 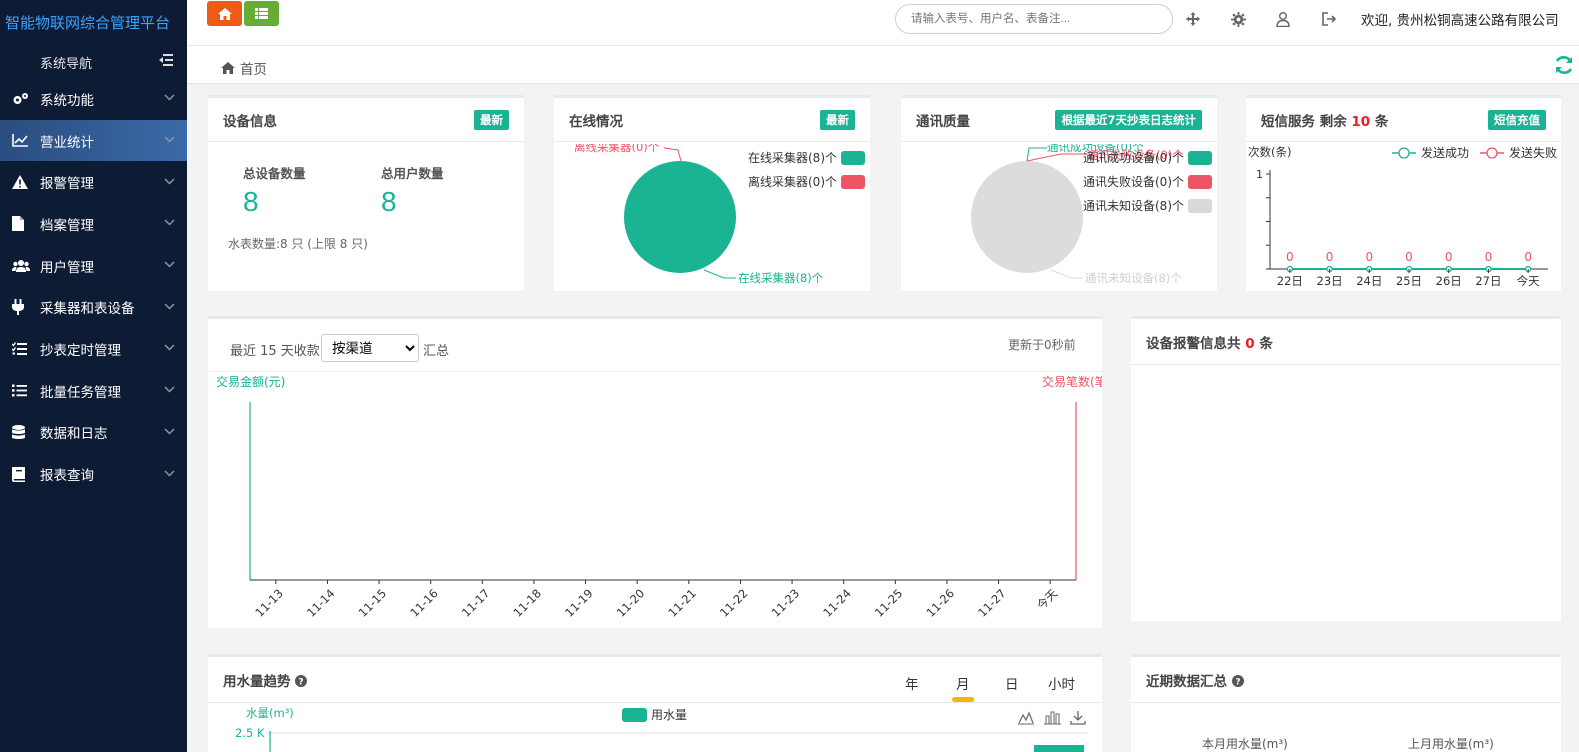 What do you see at coordinates (1237, 680) in the screenshot?
I see `help-icon: ?` at bounding box center [1237, 680].